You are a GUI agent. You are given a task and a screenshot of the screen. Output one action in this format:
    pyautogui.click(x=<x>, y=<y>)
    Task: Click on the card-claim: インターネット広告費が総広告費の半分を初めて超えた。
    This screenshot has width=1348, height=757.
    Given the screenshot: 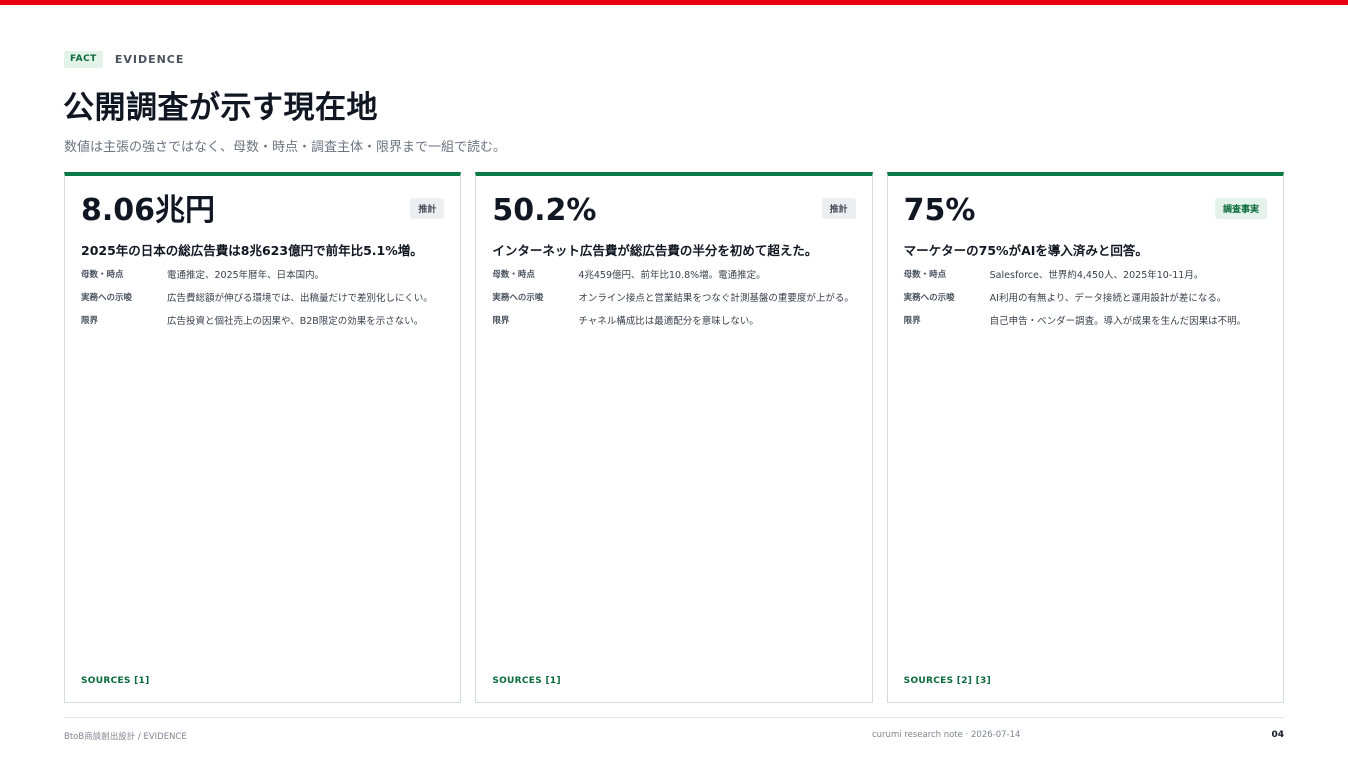 What is the action you would take?
    pyautogui.click(x=655, y=250)
    